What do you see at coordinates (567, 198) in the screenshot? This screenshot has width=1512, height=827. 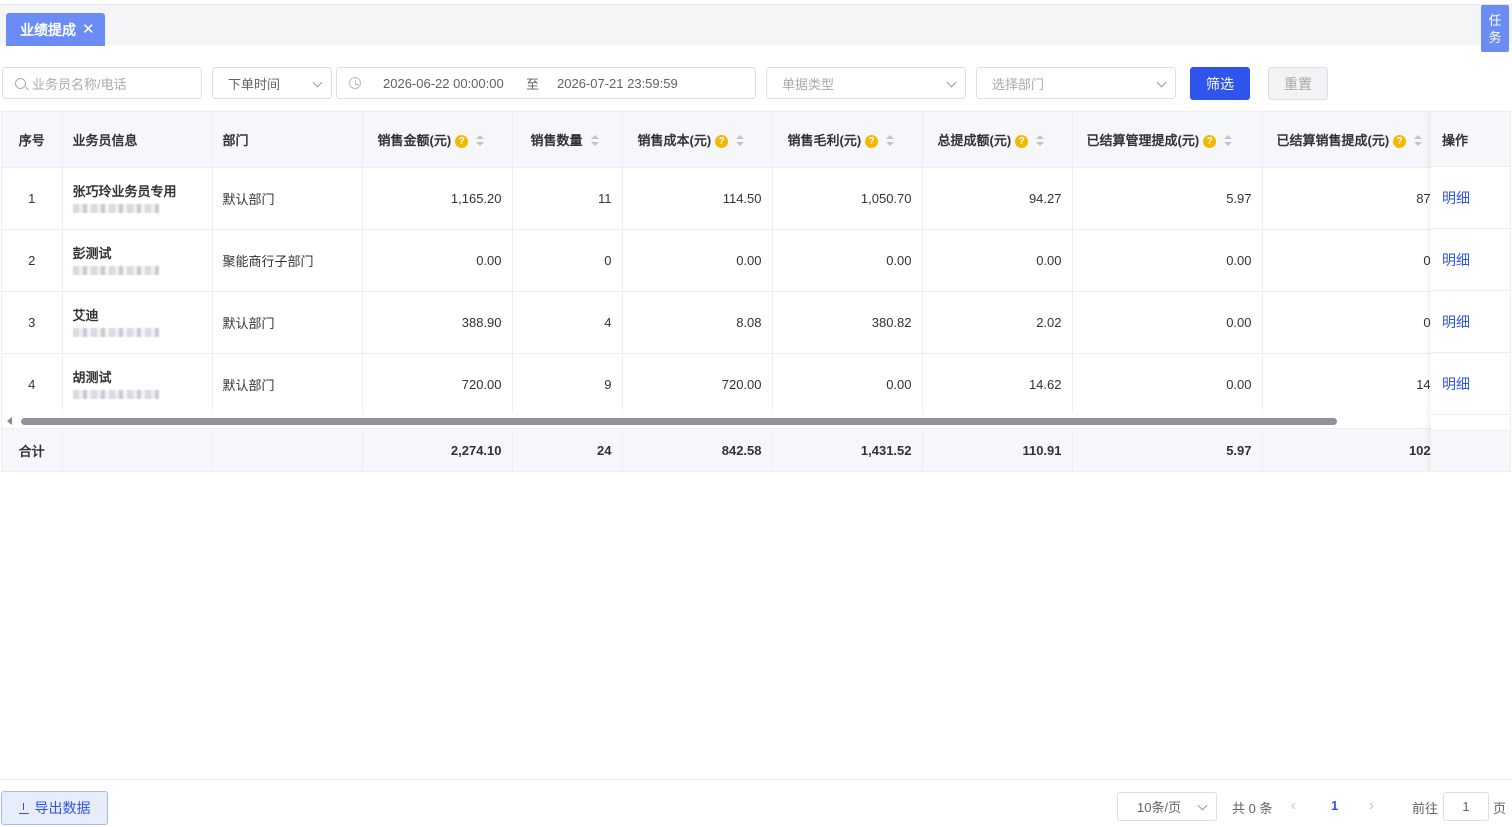 I see `cell-sales-qty: 11` at bounding box center [567, 198].